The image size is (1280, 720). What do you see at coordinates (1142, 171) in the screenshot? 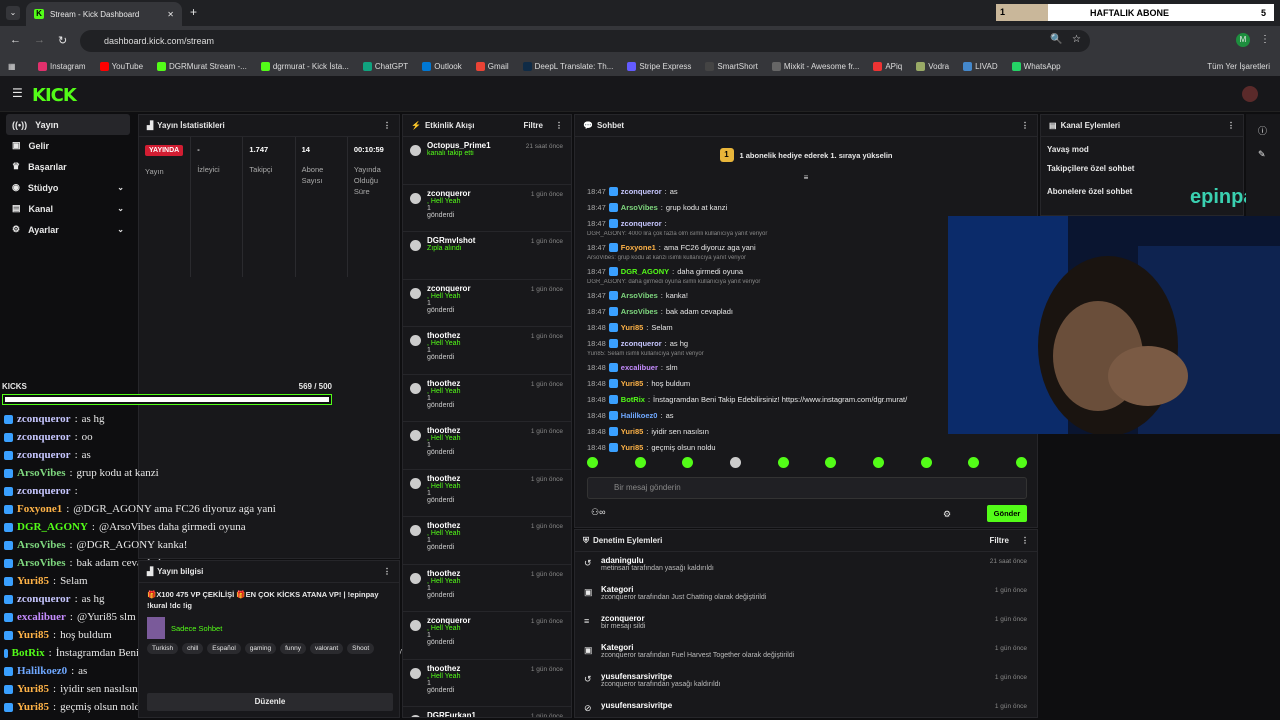
I see `followers-only-item: Takipçilere özel sohbet` at bounding box center [1142, 171].